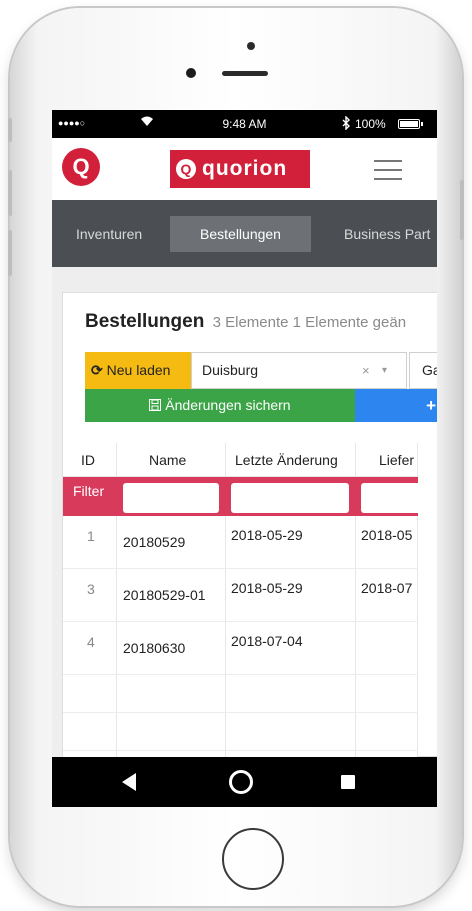 The width and height of the screenshot is (472, 911). I want to click on column-header-delivery: Liefer, so click(396, 460).